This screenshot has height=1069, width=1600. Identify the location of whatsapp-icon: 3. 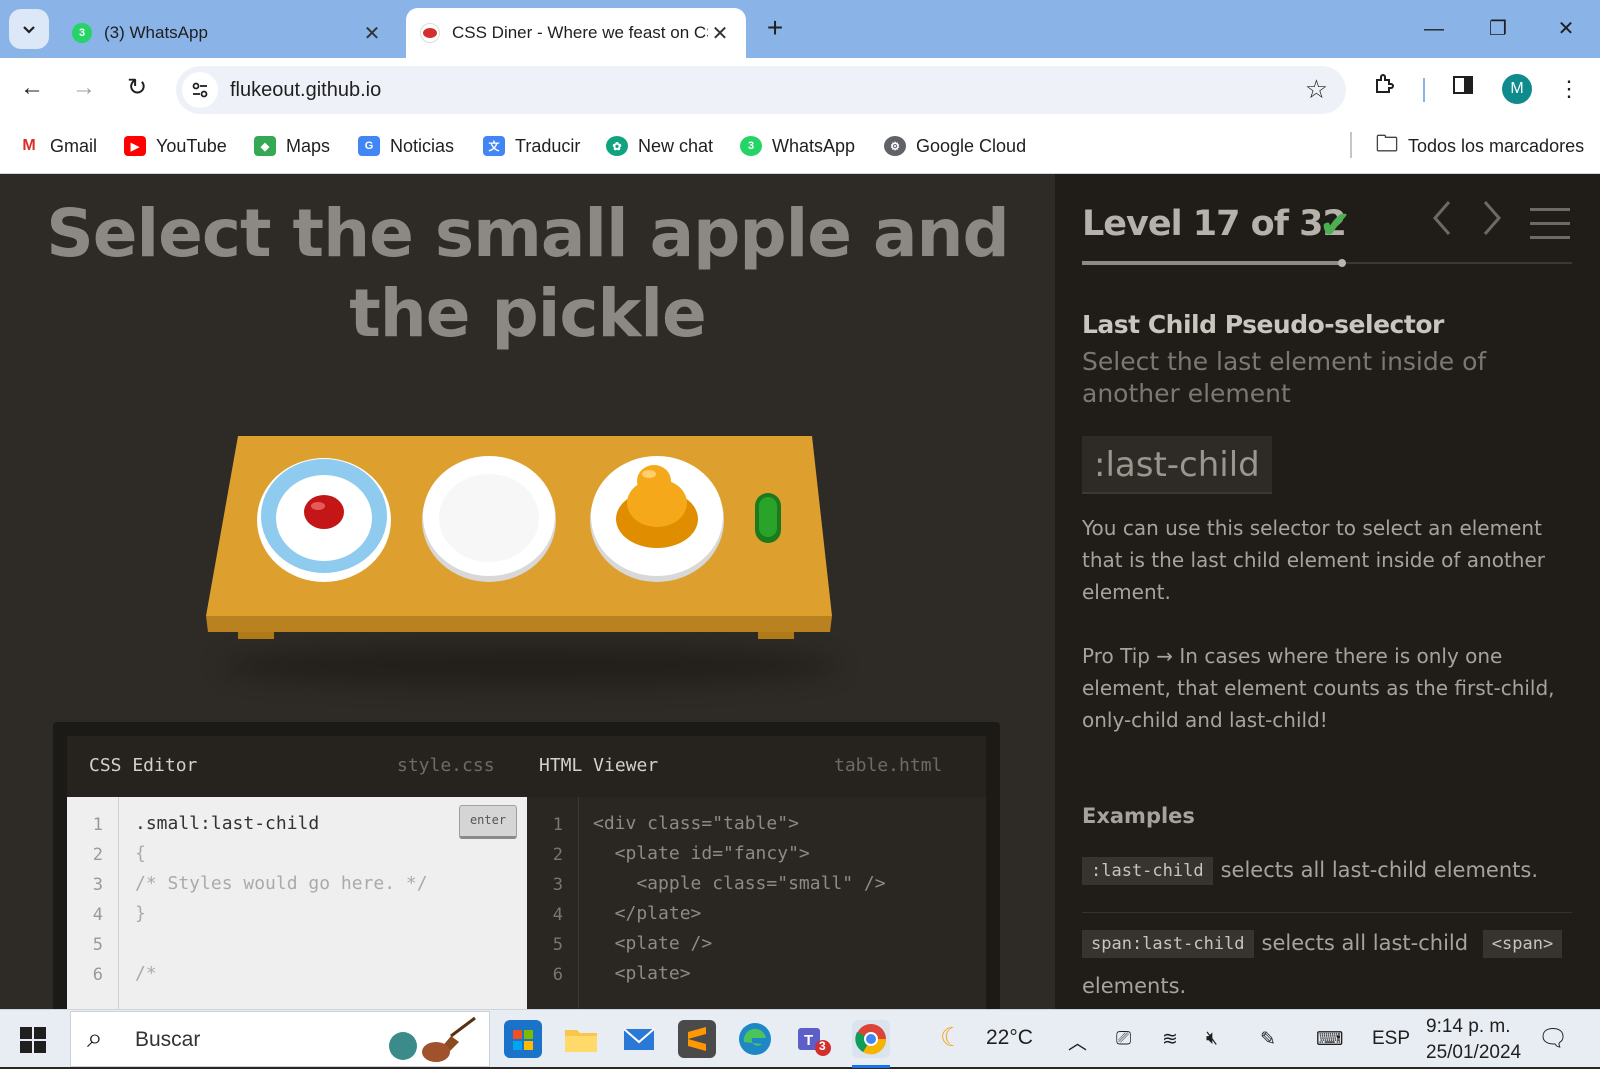
(82, 33).